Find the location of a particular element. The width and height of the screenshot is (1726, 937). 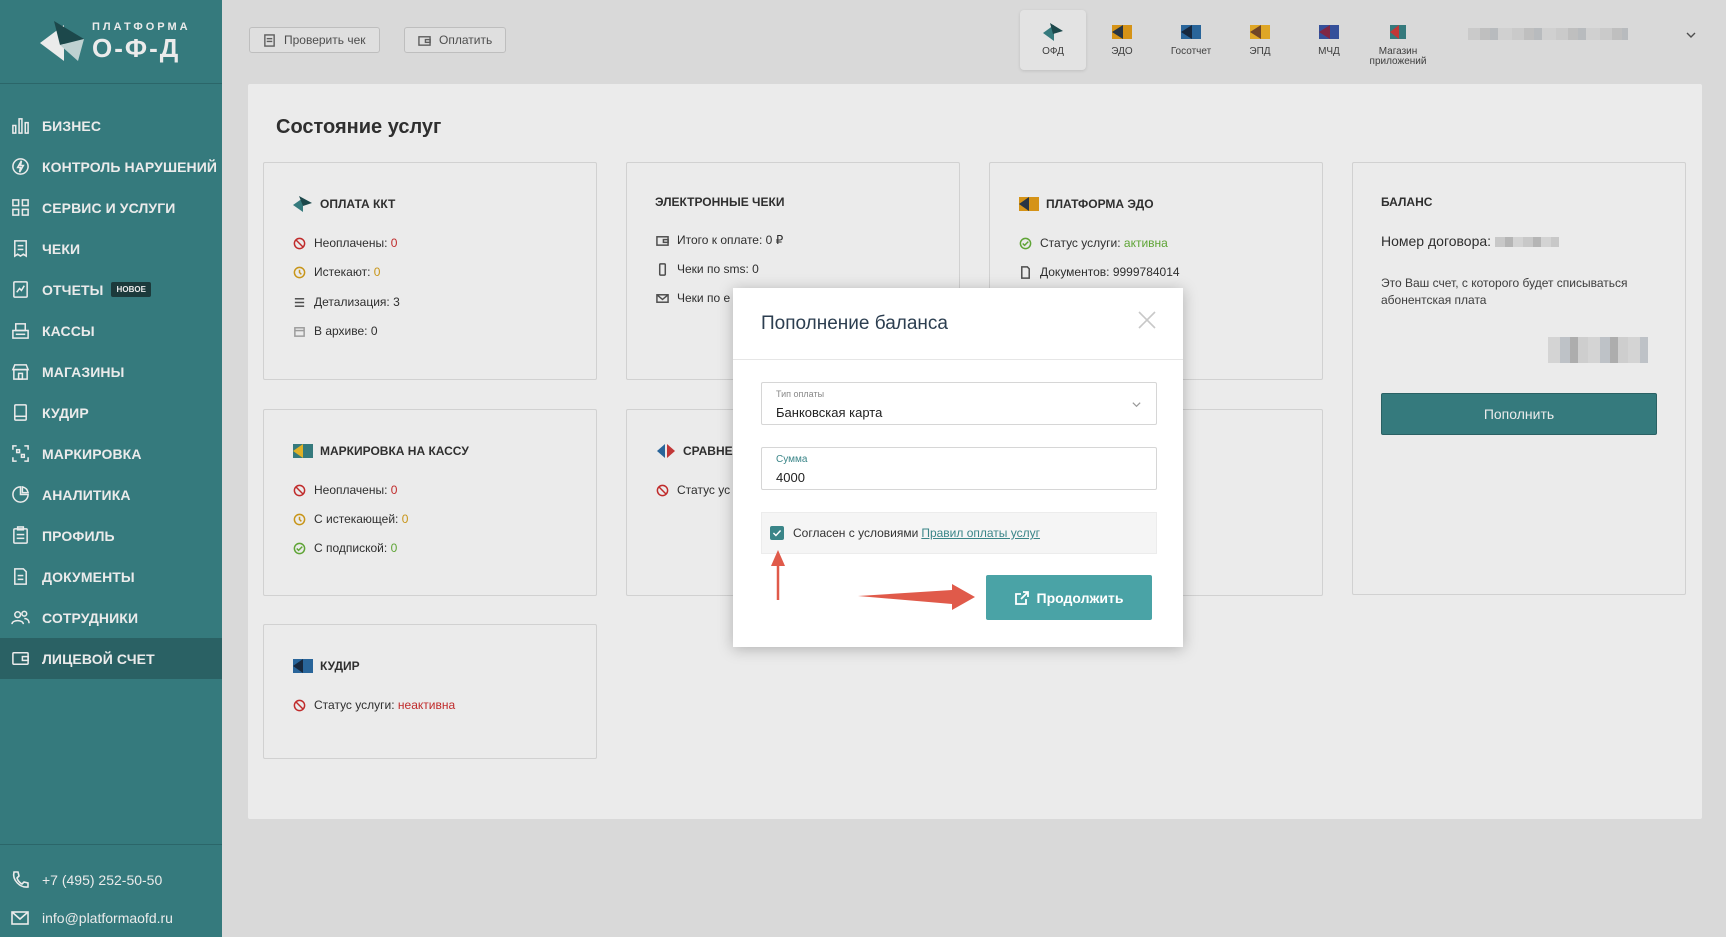

close-icon is located at coordinates (1147, 320).